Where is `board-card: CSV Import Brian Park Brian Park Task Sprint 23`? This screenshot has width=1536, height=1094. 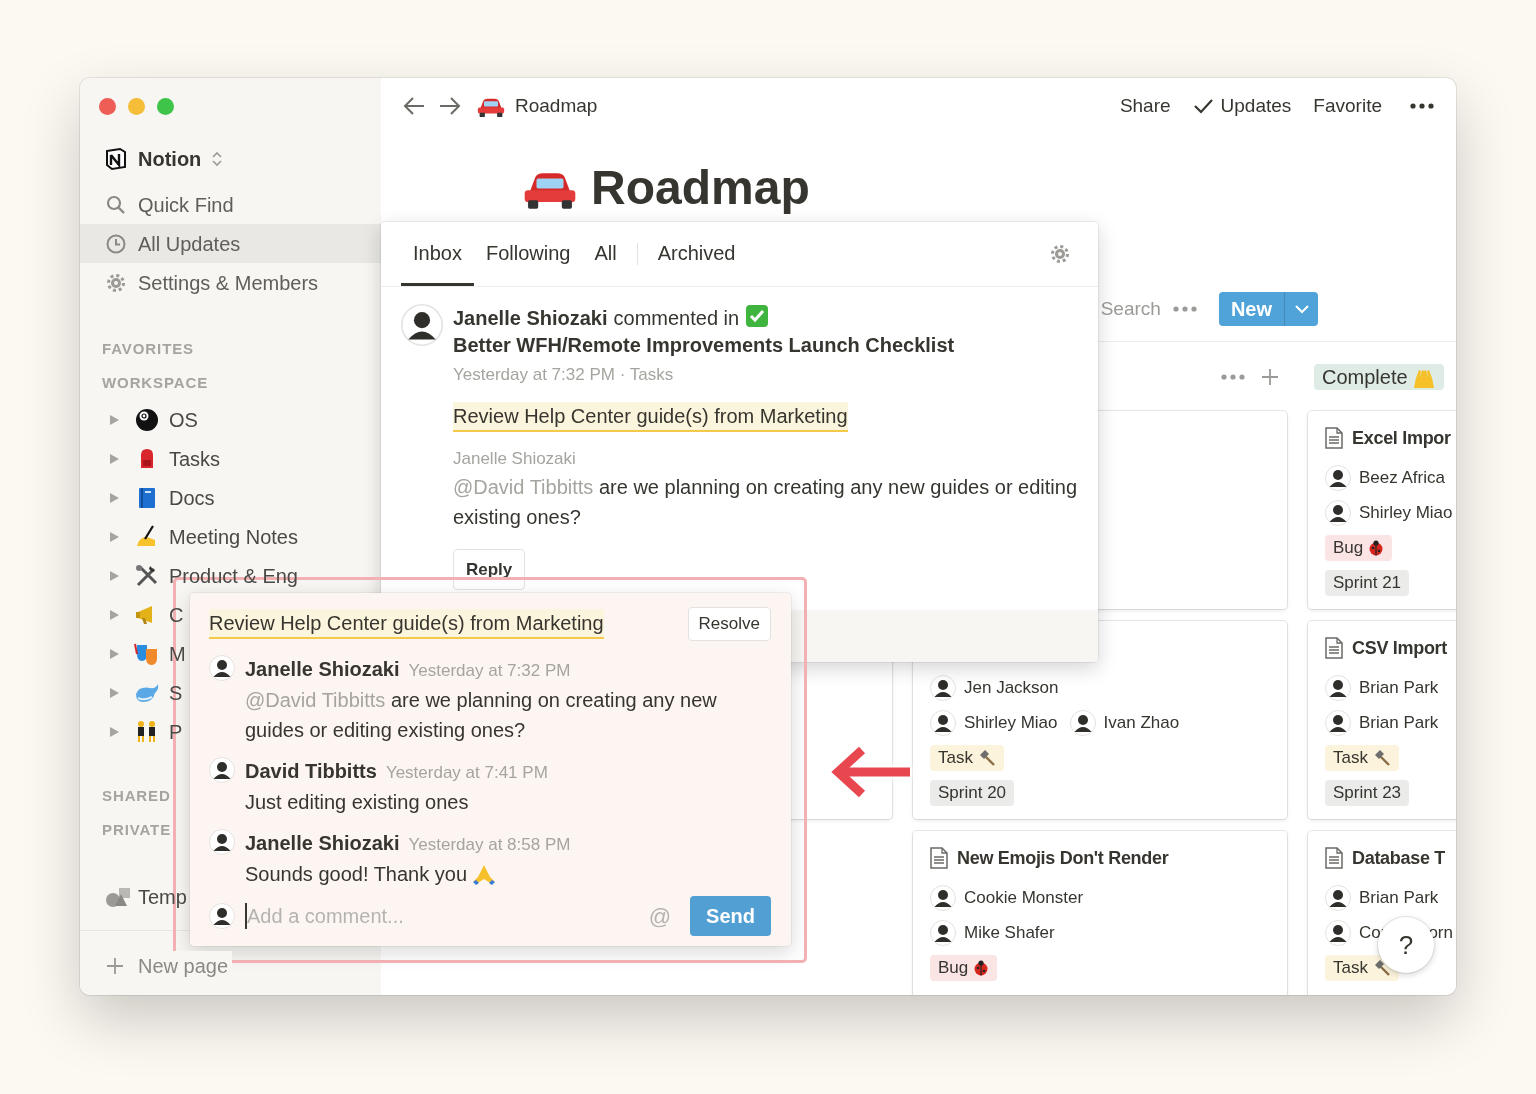 board-card: CSV Import Brian Park Brian Park Task Sprint 23 is located at coordinates (1382, 720).